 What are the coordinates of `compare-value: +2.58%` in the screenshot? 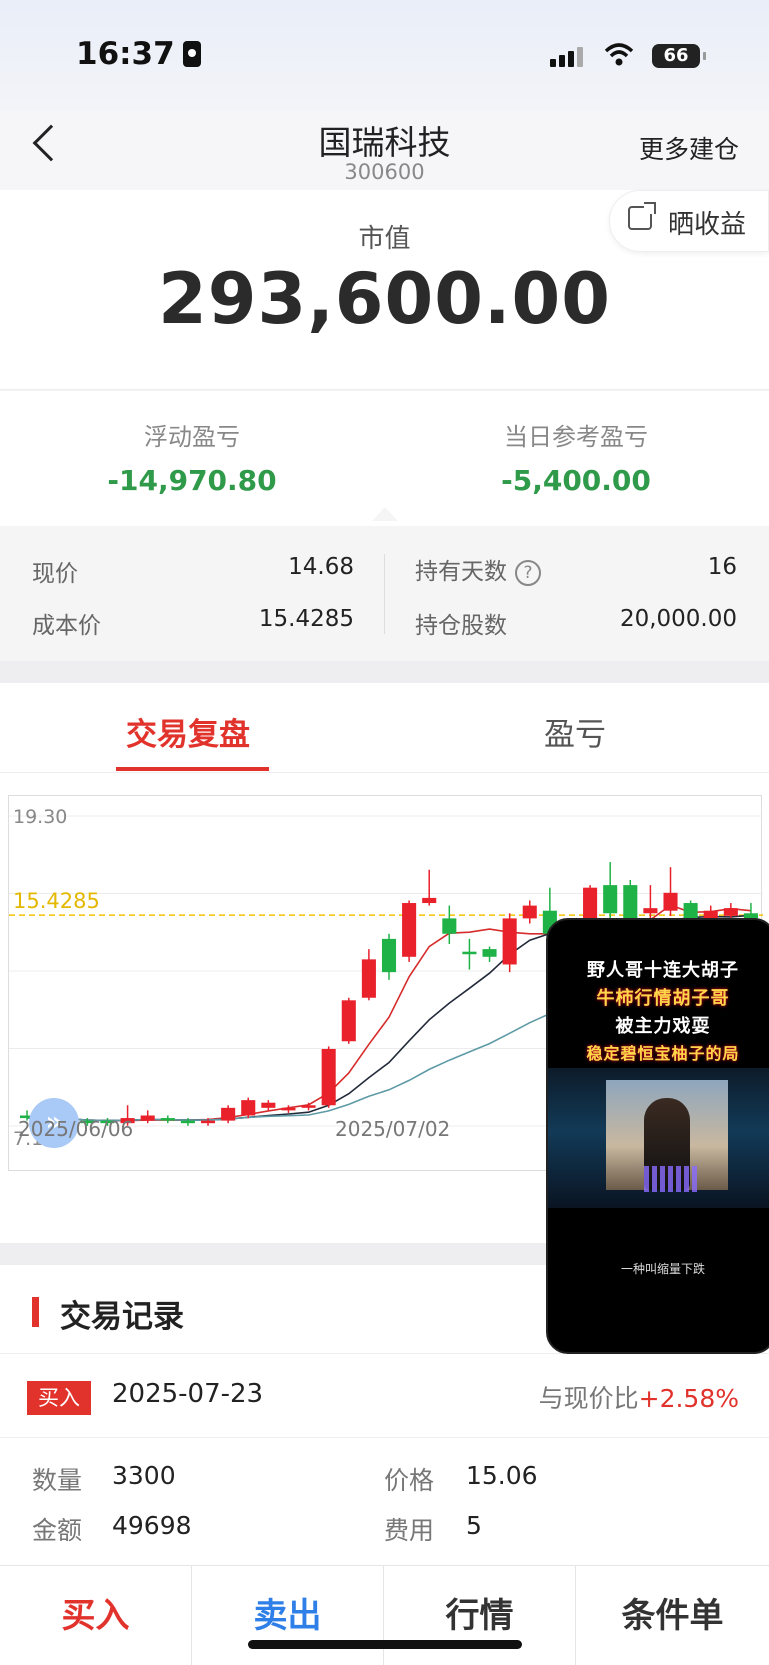 It's located at (688, 1398).